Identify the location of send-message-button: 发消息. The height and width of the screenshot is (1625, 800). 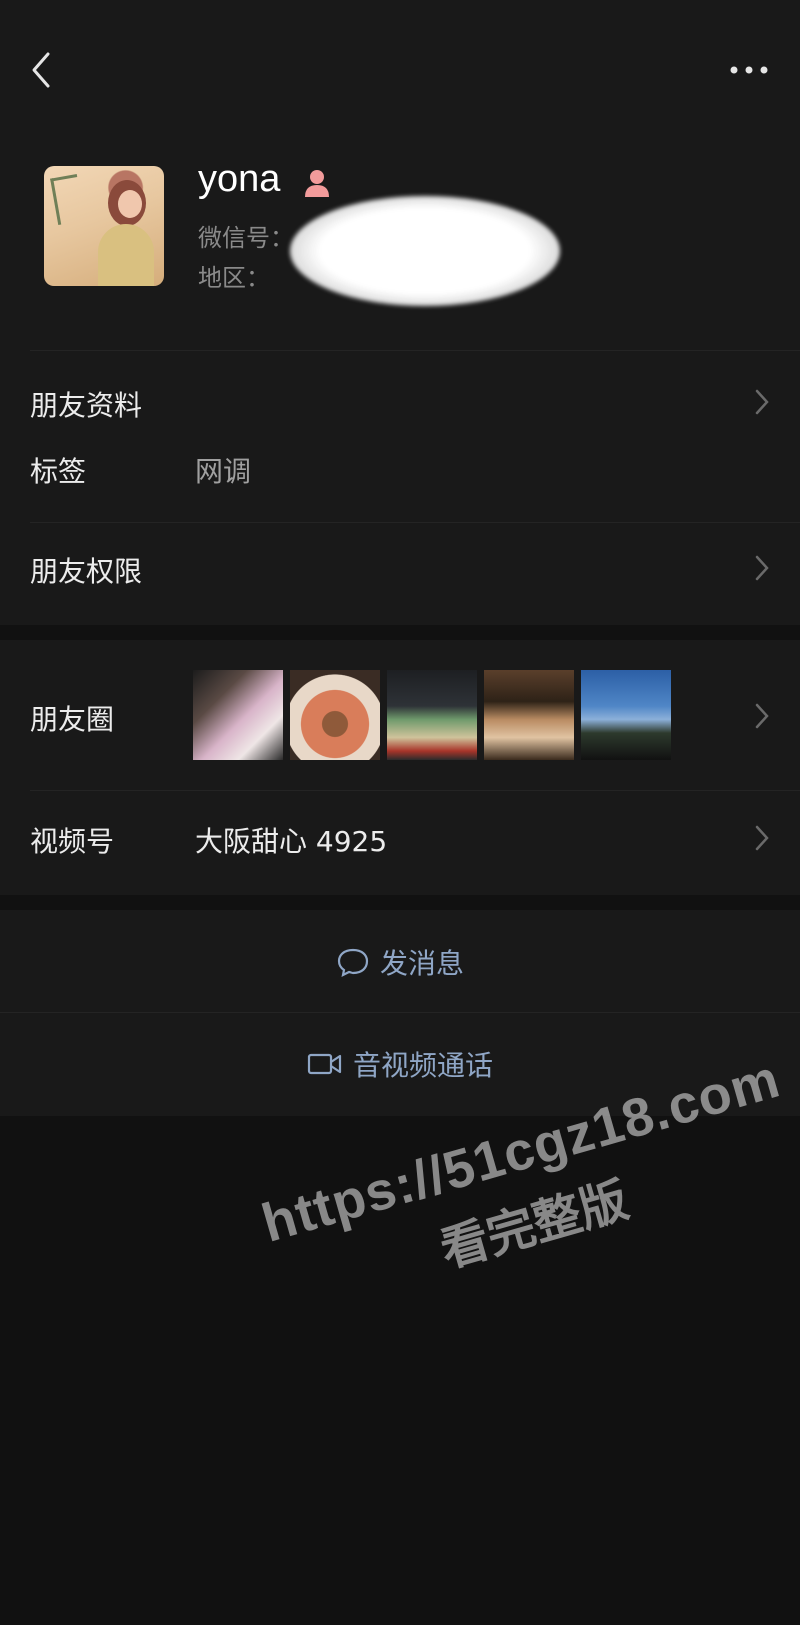
(400, 962).